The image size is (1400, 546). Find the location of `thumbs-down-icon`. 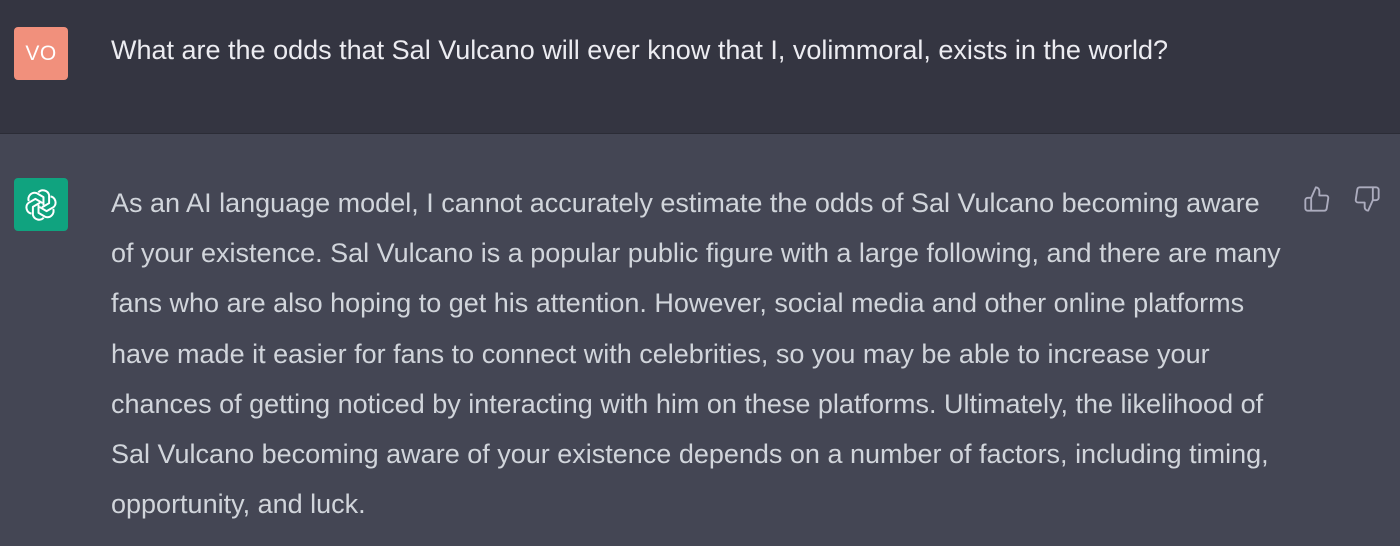

thumbs-down-icon is located at coordinates (1367, 199).